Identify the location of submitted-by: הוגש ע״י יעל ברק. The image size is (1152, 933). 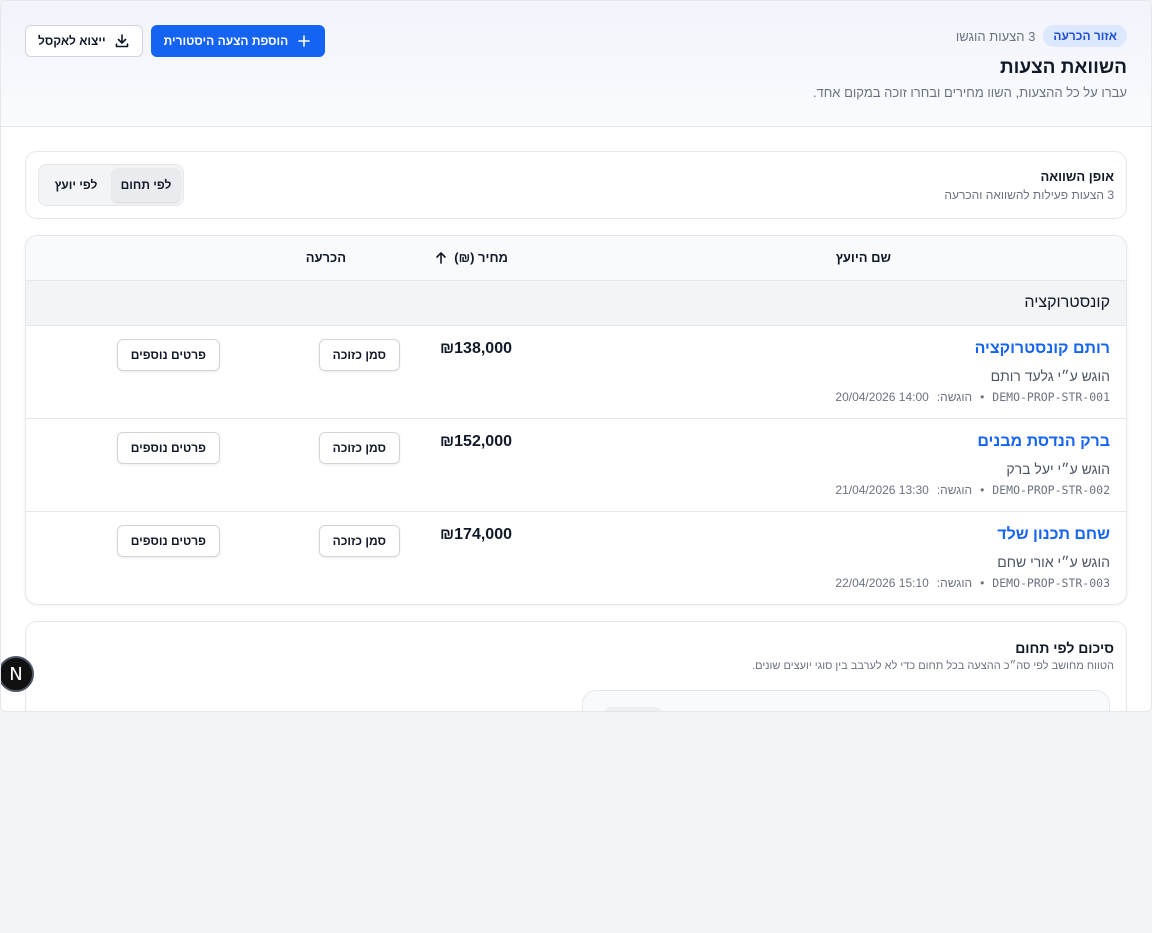
(1058, 469).